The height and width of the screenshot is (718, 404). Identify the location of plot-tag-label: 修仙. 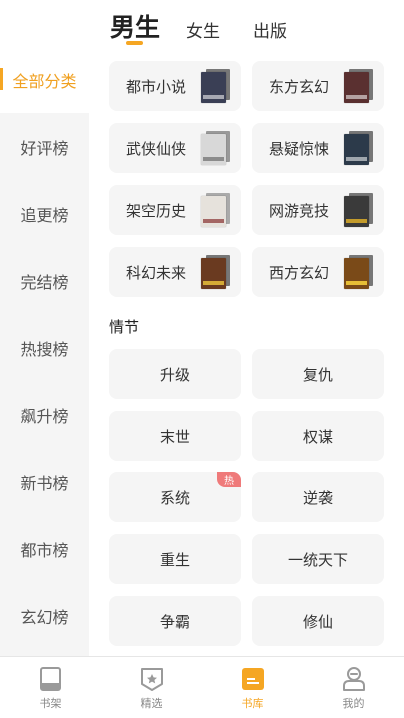
(317, 621).